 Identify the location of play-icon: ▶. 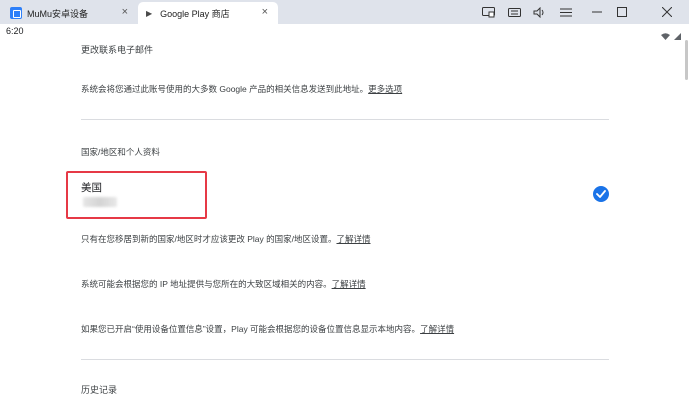
(149, 13).